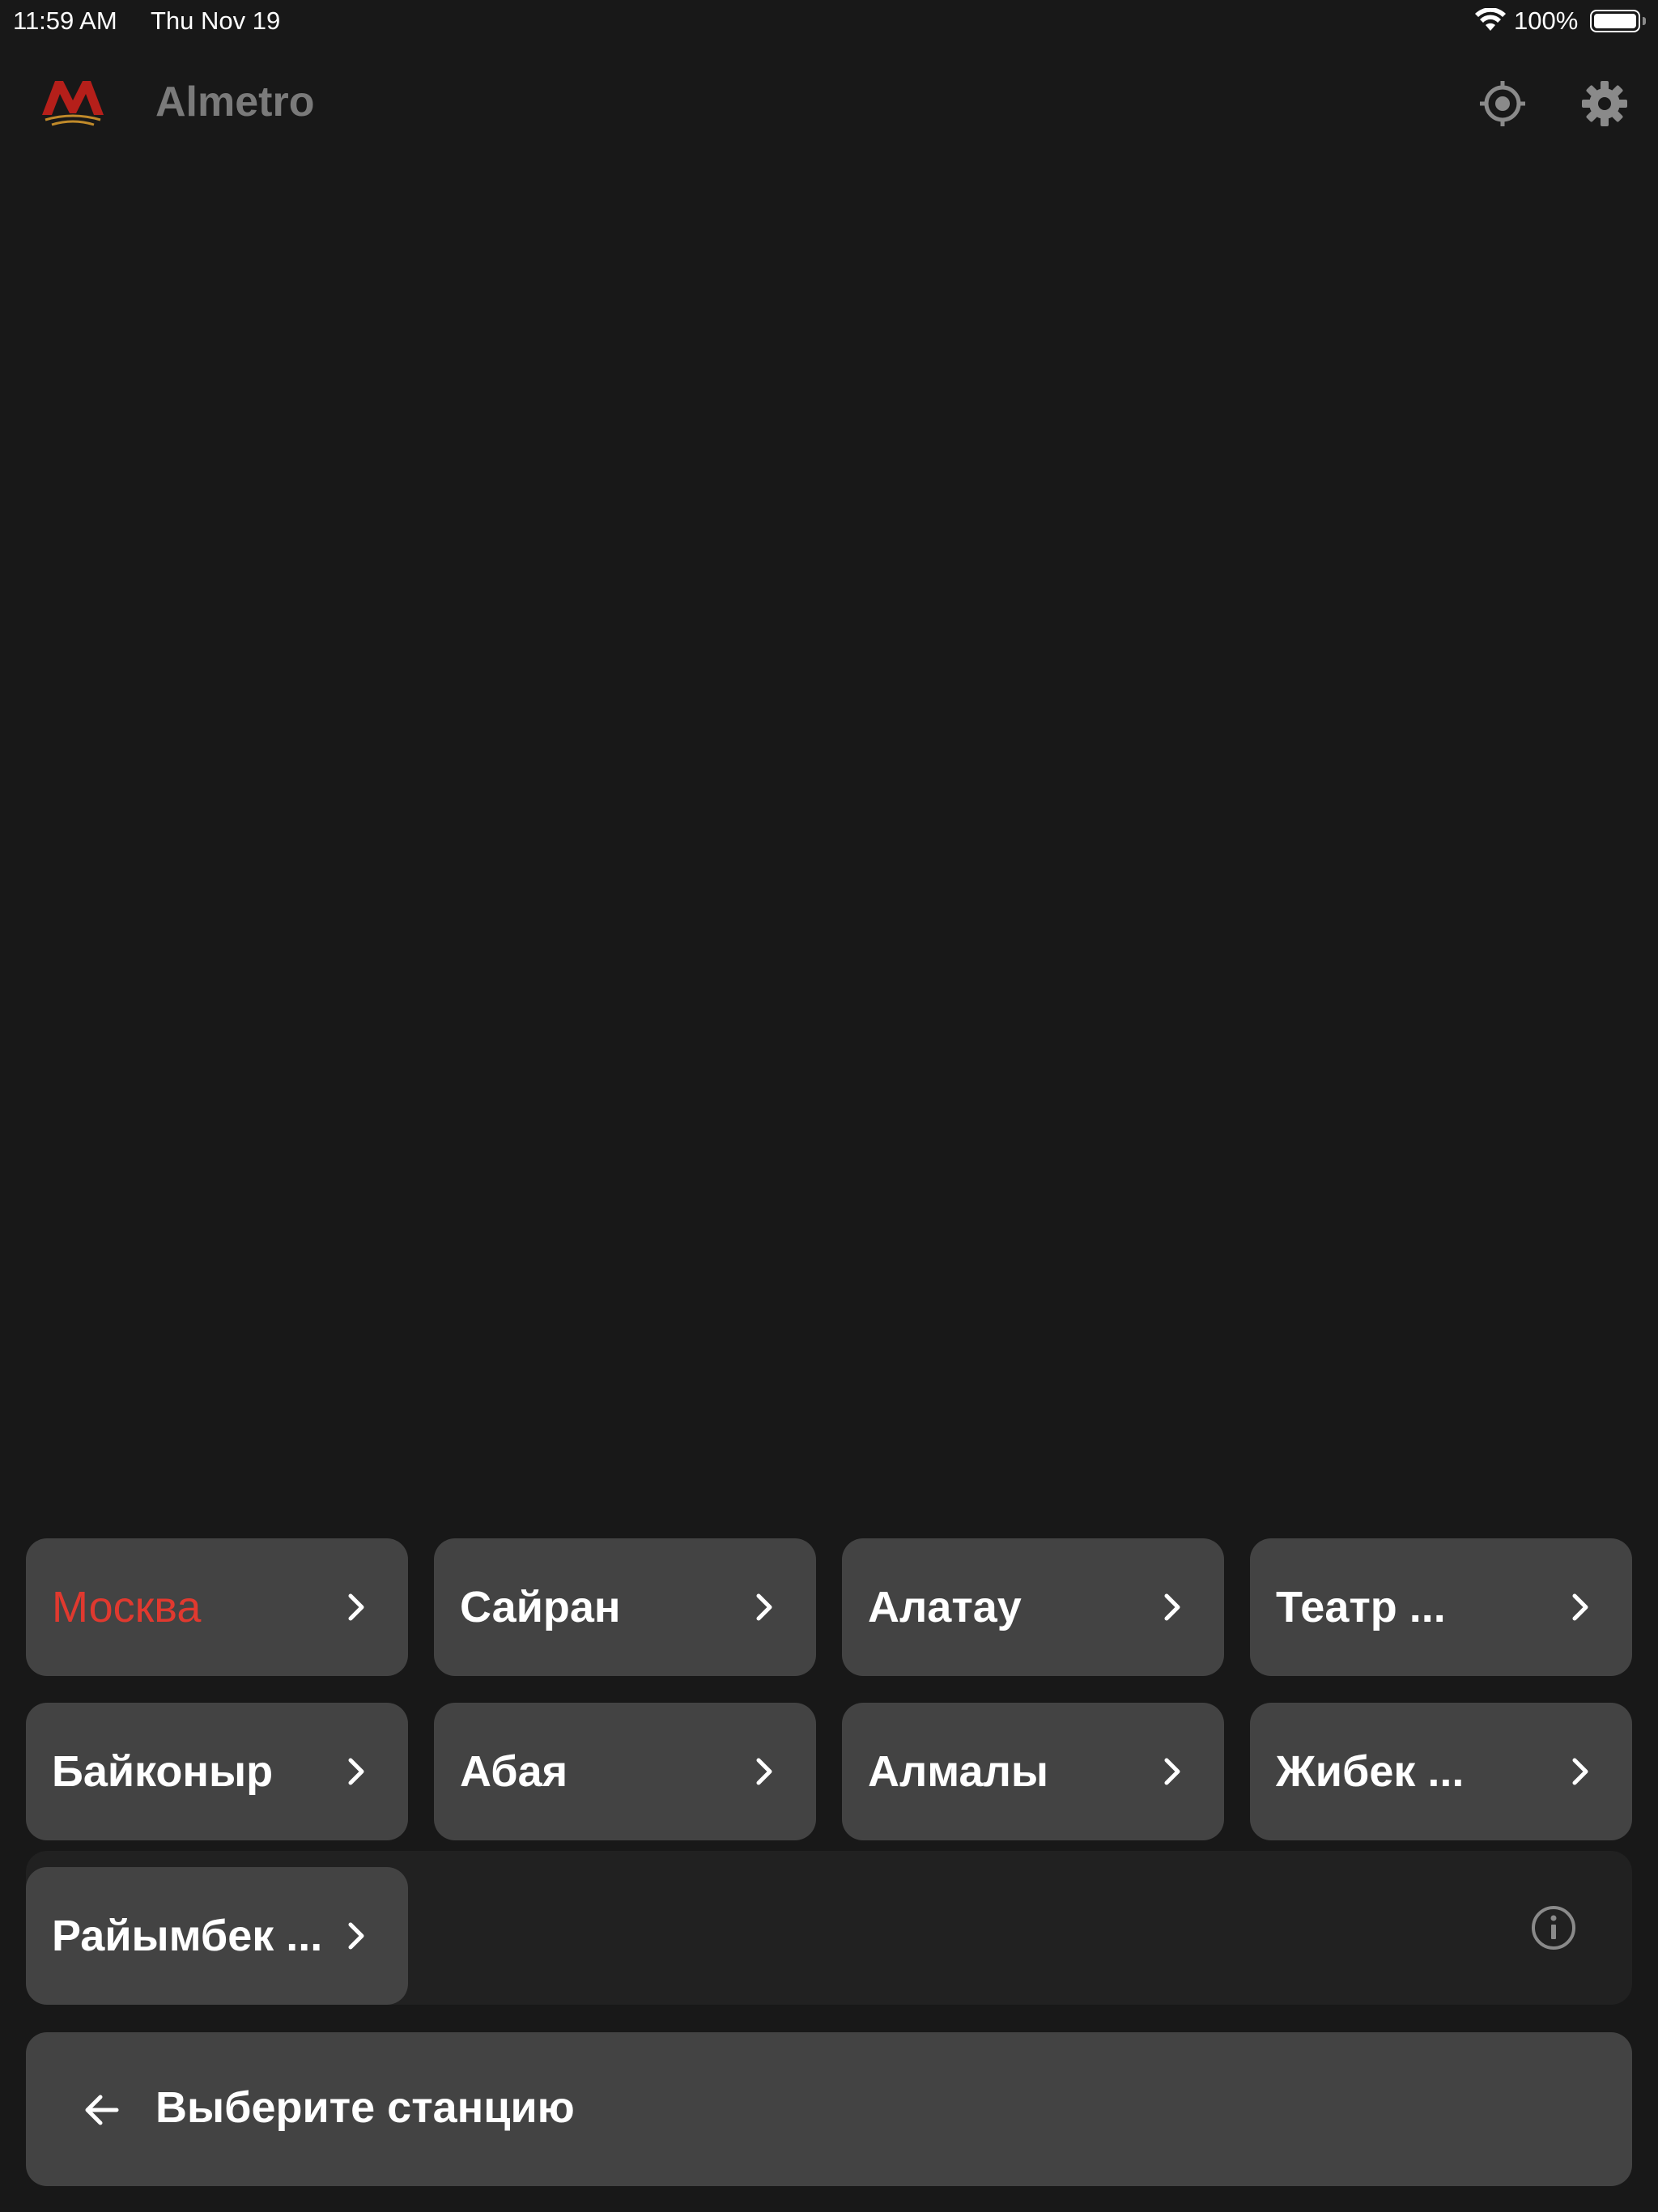 The width and height of the screenshot is (1658, 2212). Describe the element at coordinates (945, 1607) in the screenshot. I see `station-label: Алатау` at that location.